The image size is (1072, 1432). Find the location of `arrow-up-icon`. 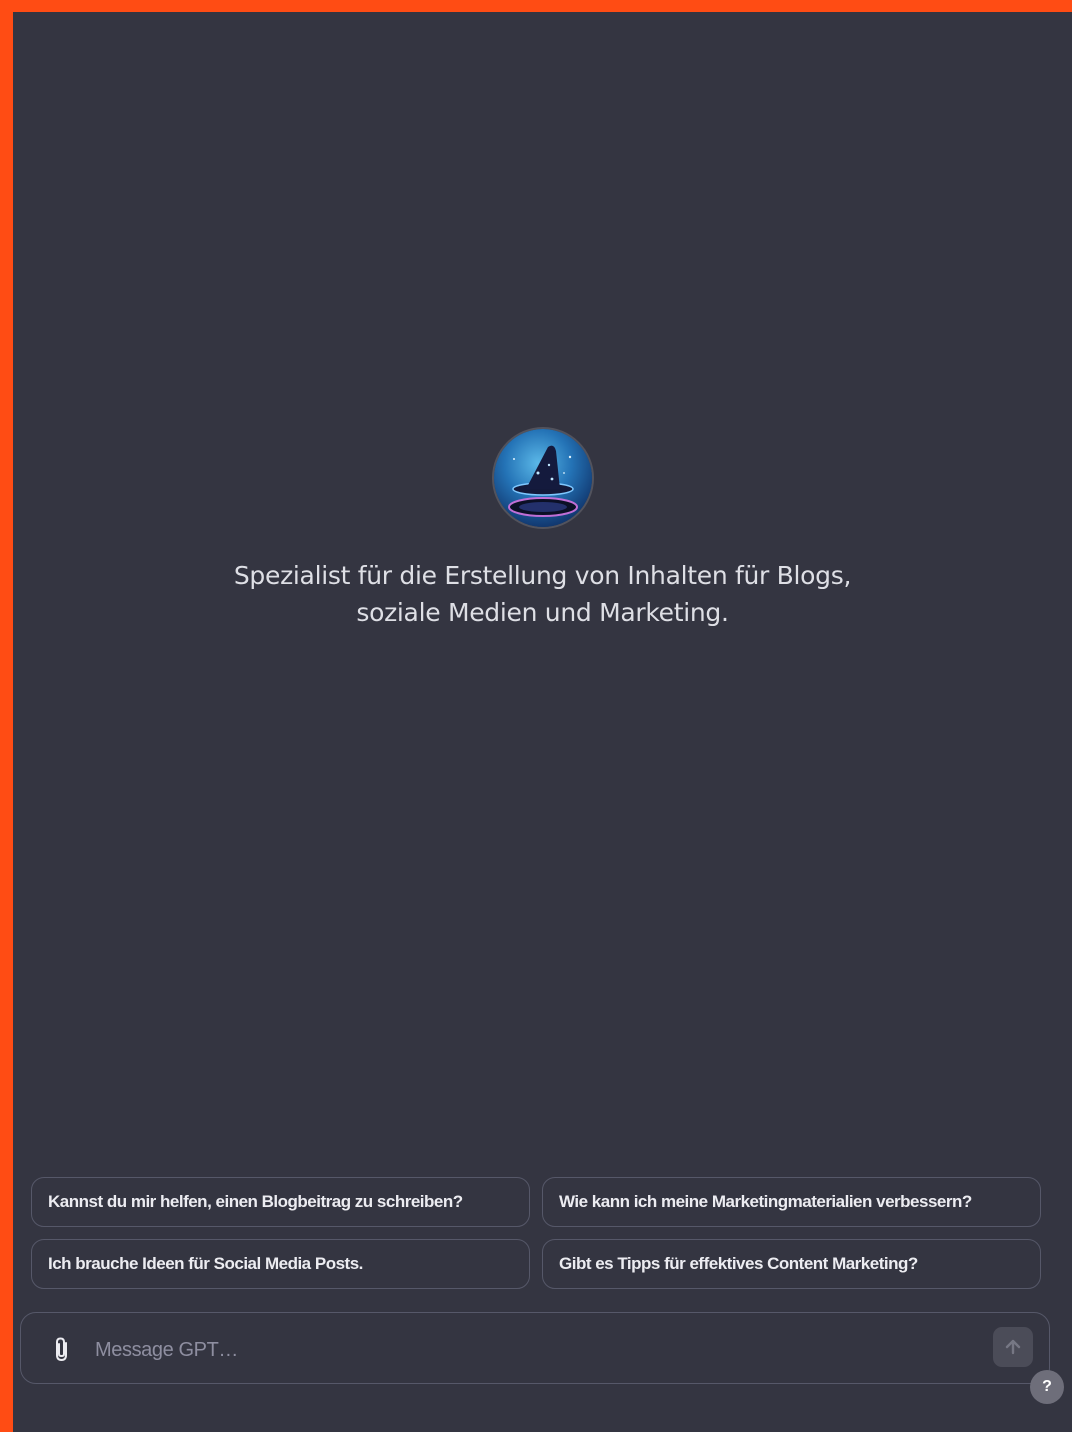

arrow-up-icon is located at coordinates (1013, 1347).